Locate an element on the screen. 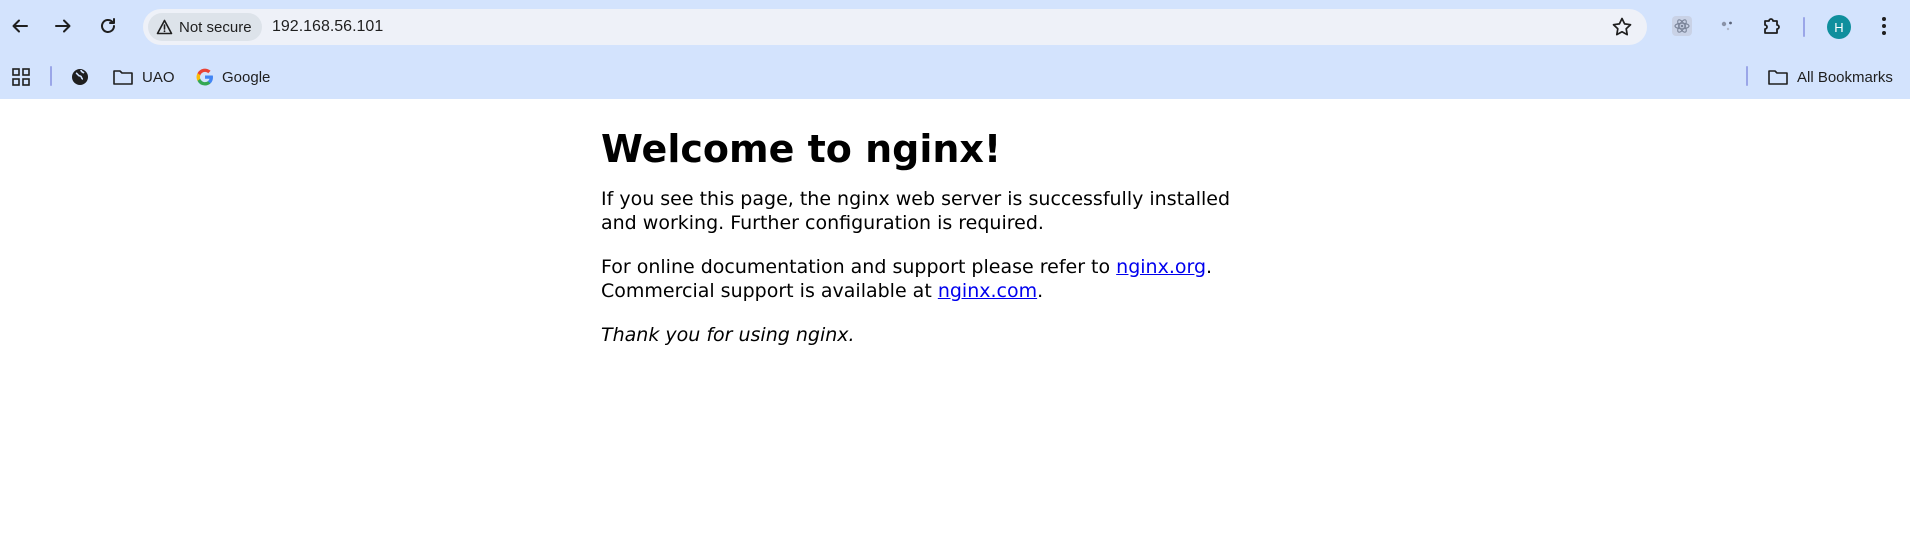  nginx-org-link: nginx.org is located at coordinates (1161, 267).